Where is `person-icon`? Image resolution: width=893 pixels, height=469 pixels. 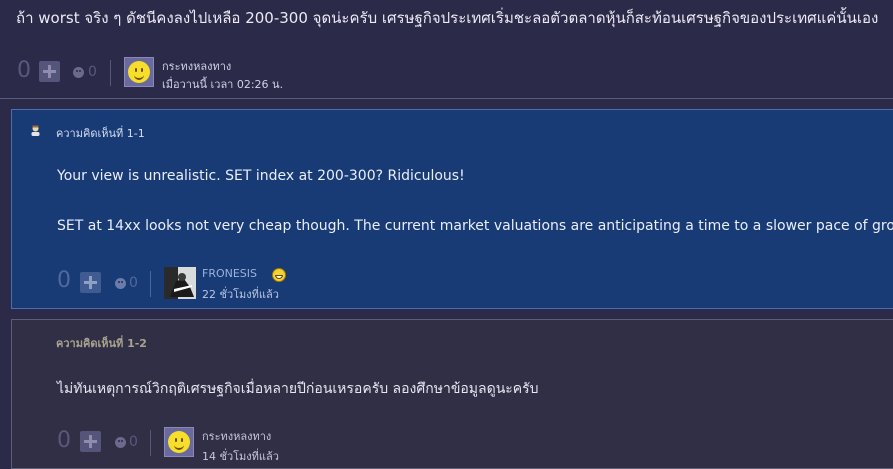 person-icon is located at coordinates (35, 130).